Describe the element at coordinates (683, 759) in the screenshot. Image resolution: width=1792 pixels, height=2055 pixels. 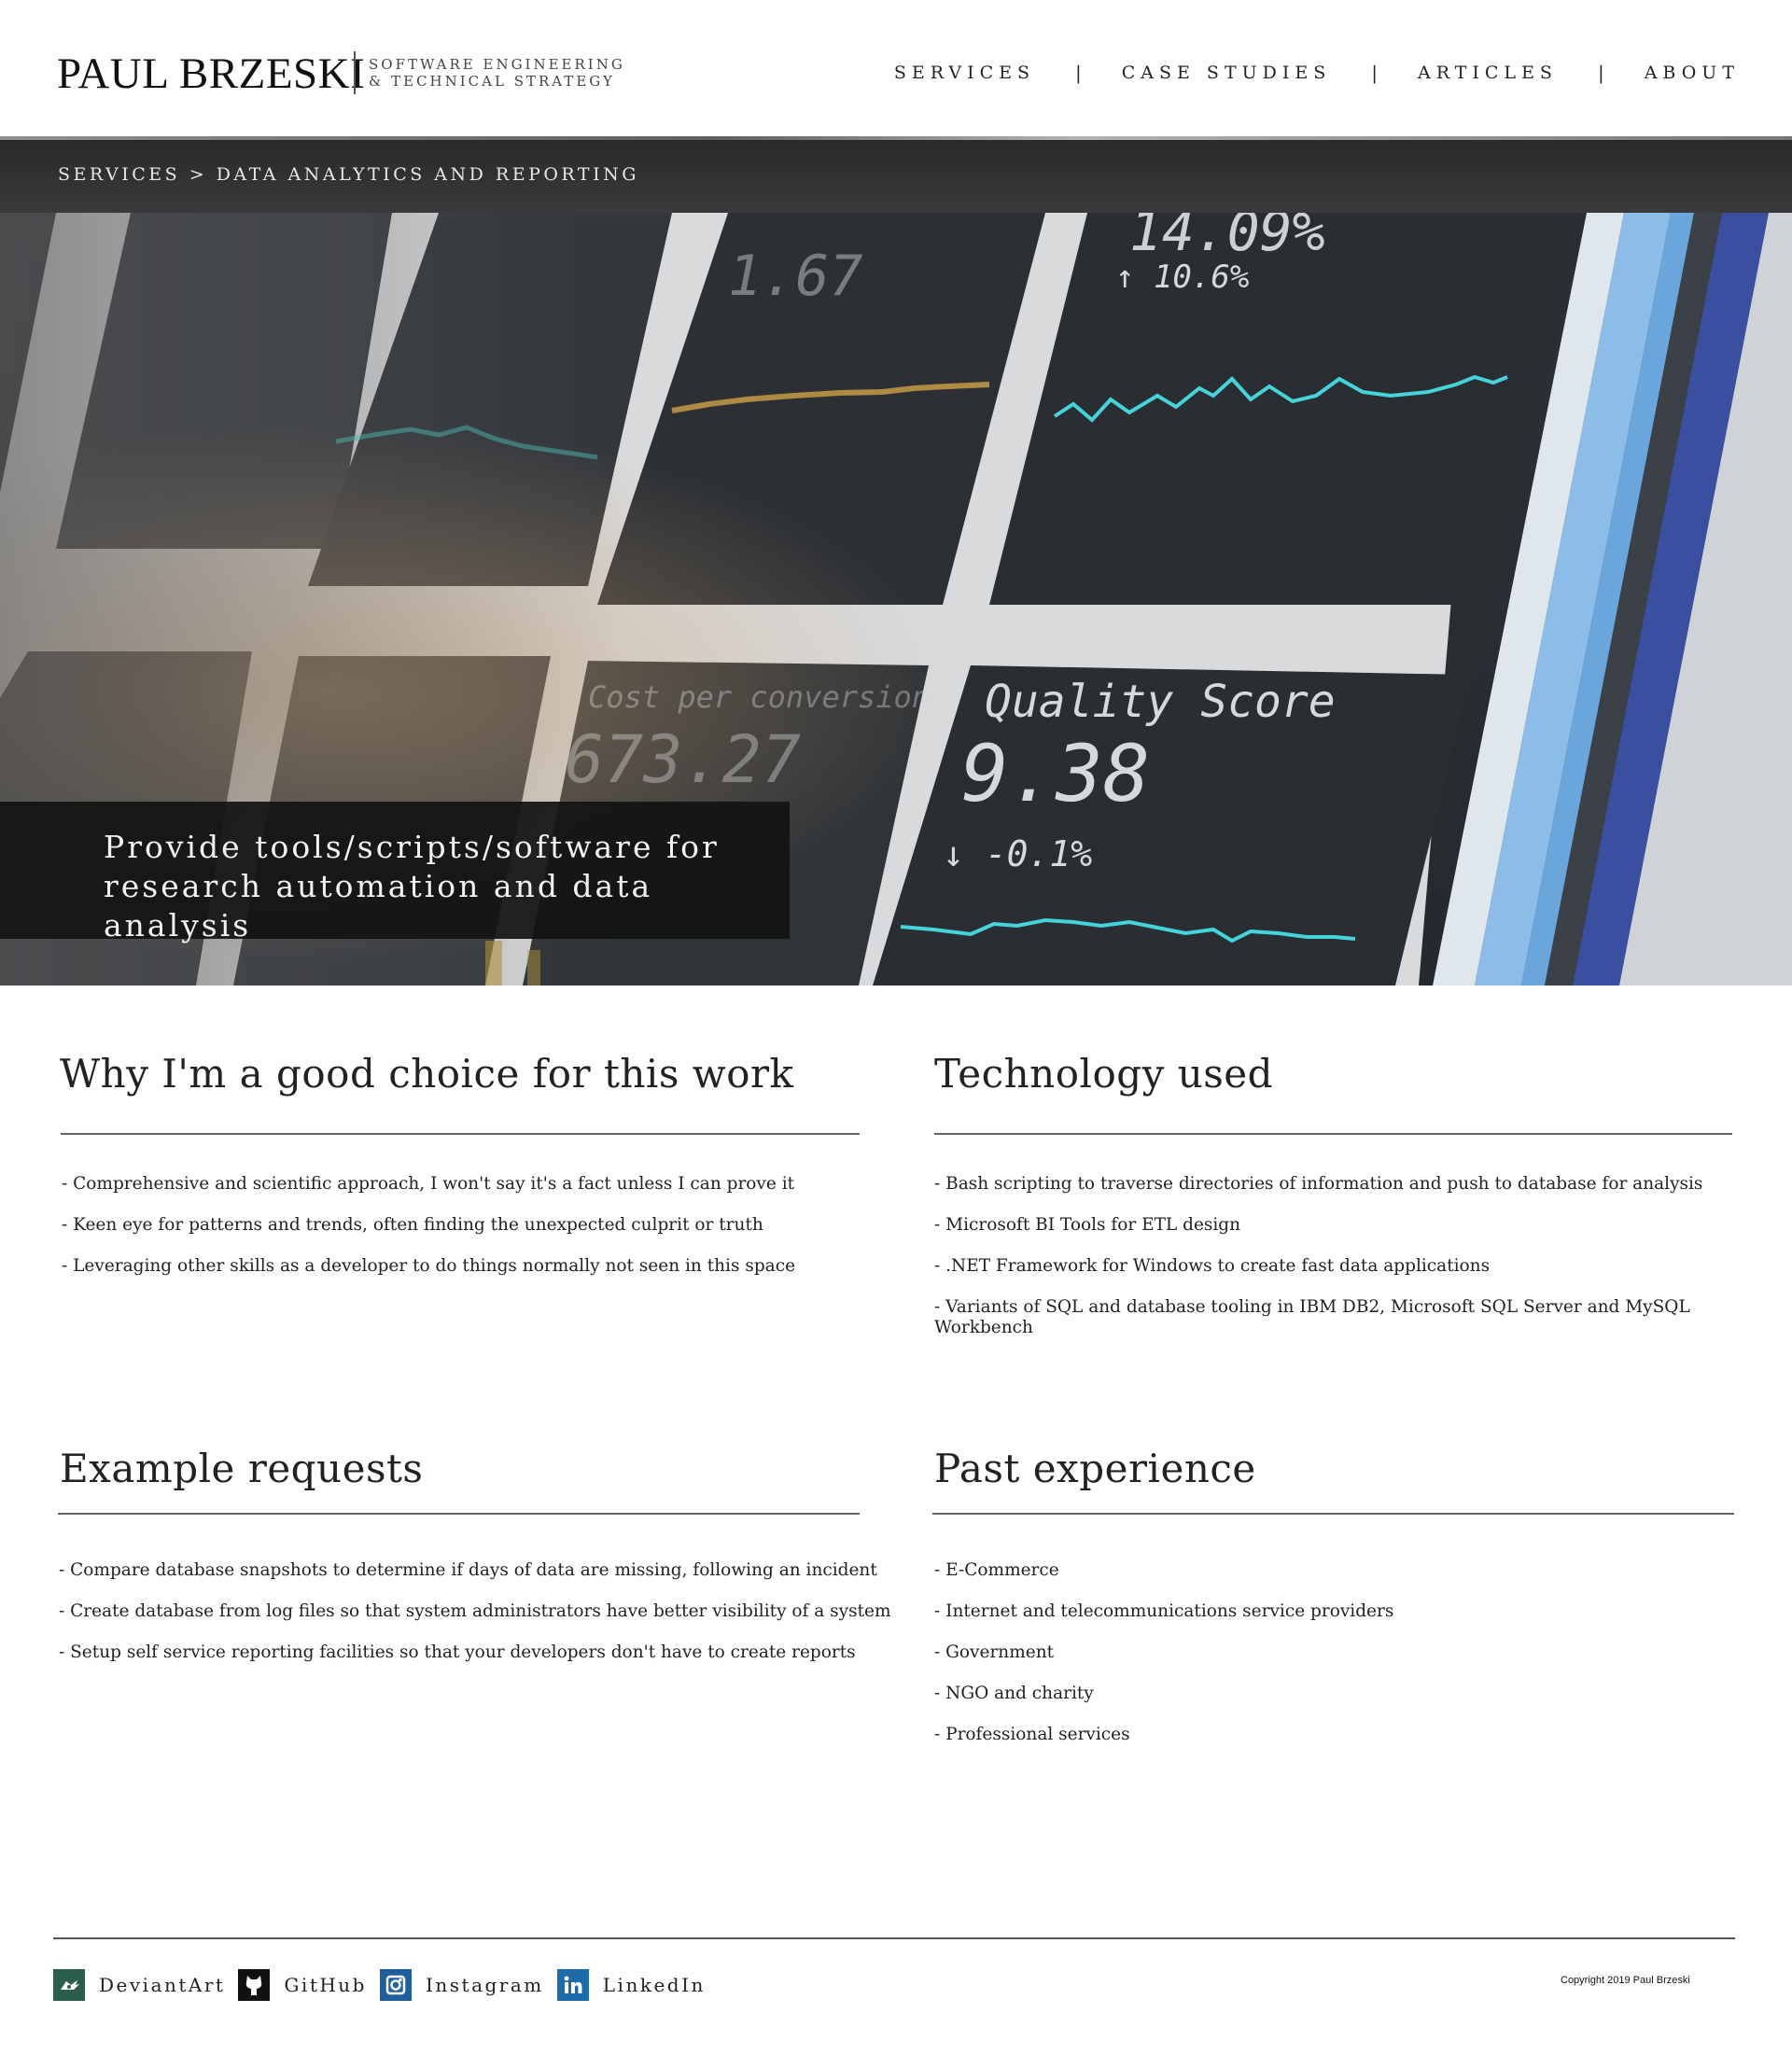
I see `hero-stat-cost-value: 673.27` at that location.